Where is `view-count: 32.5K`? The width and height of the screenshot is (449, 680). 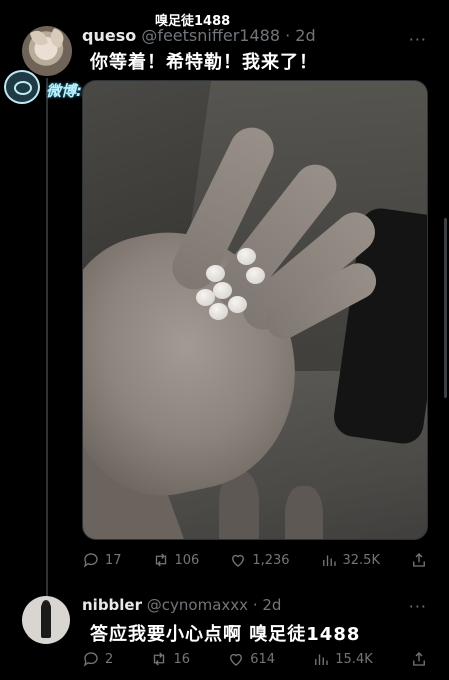 view-count: 32.5K is located at coordinates (361, 560).